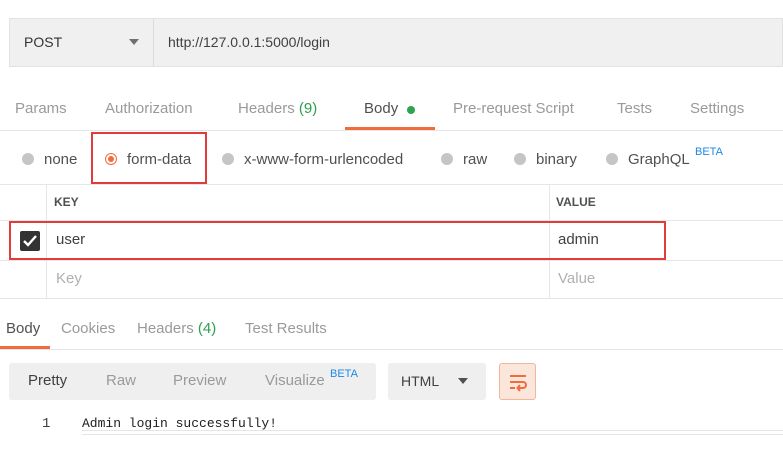  Describe the element at coordinates (43, 42) in the screenshot. I see `method-label: POST` at that location.